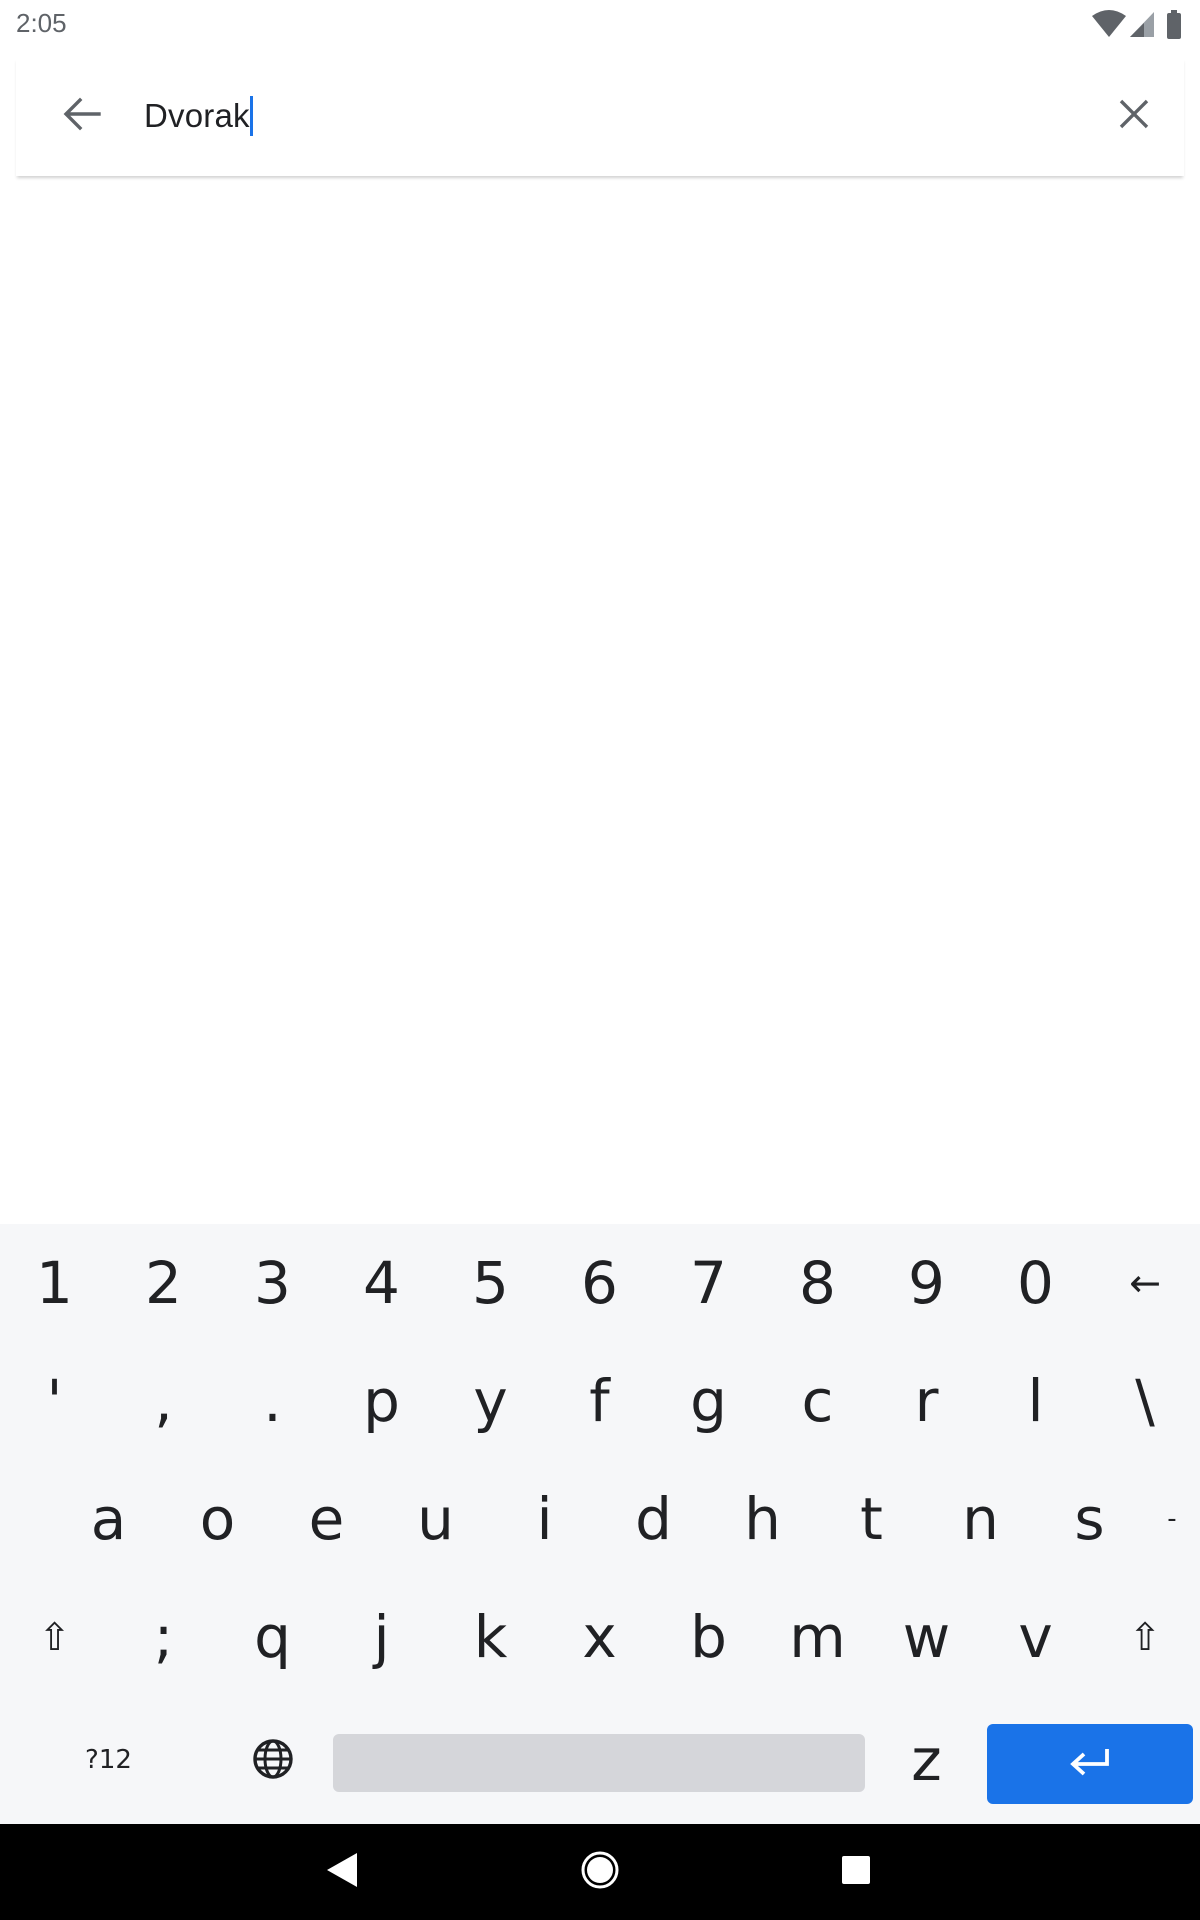 The image size is (1200, 1920). Describe the element at coordinates (1035, 1401) in the screenshot. I see `key-l: l` at that location.